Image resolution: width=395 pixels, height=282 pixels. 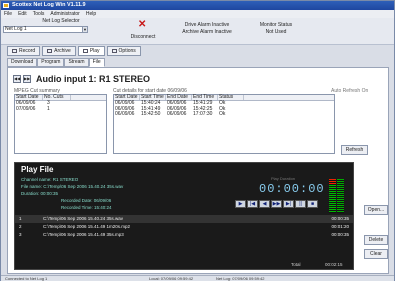 What do you see at coordinates (16, 29) in the screenshot?
I see `net-log-selector-value: Net Log 1` at bounding box center [16, 29].